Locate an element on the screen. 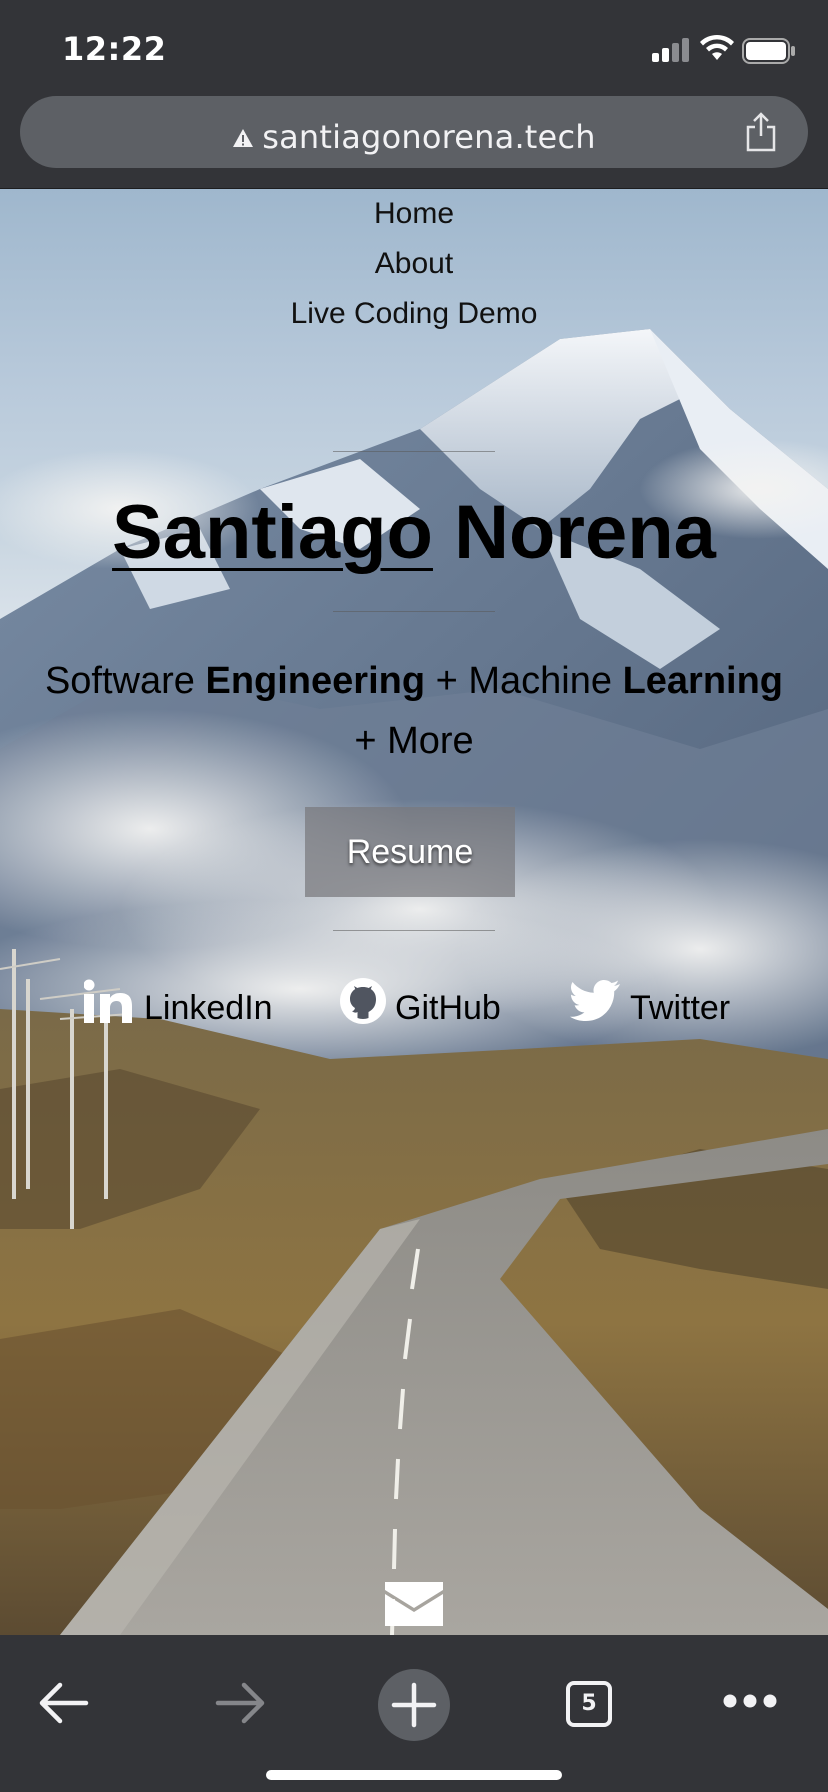 The image size is (828, 1792). nav-home-link: Home is located at coordinates (414, 214).